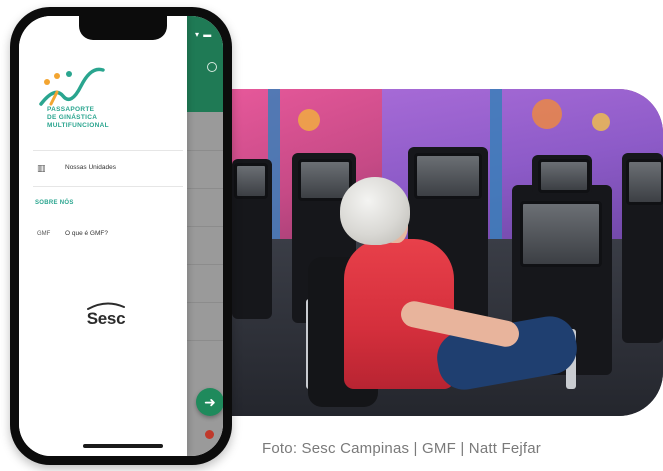  Describe the element at coordinates (86, 233) in the screenshot. I see `menu-item-label: O que é GMF?` at that location.